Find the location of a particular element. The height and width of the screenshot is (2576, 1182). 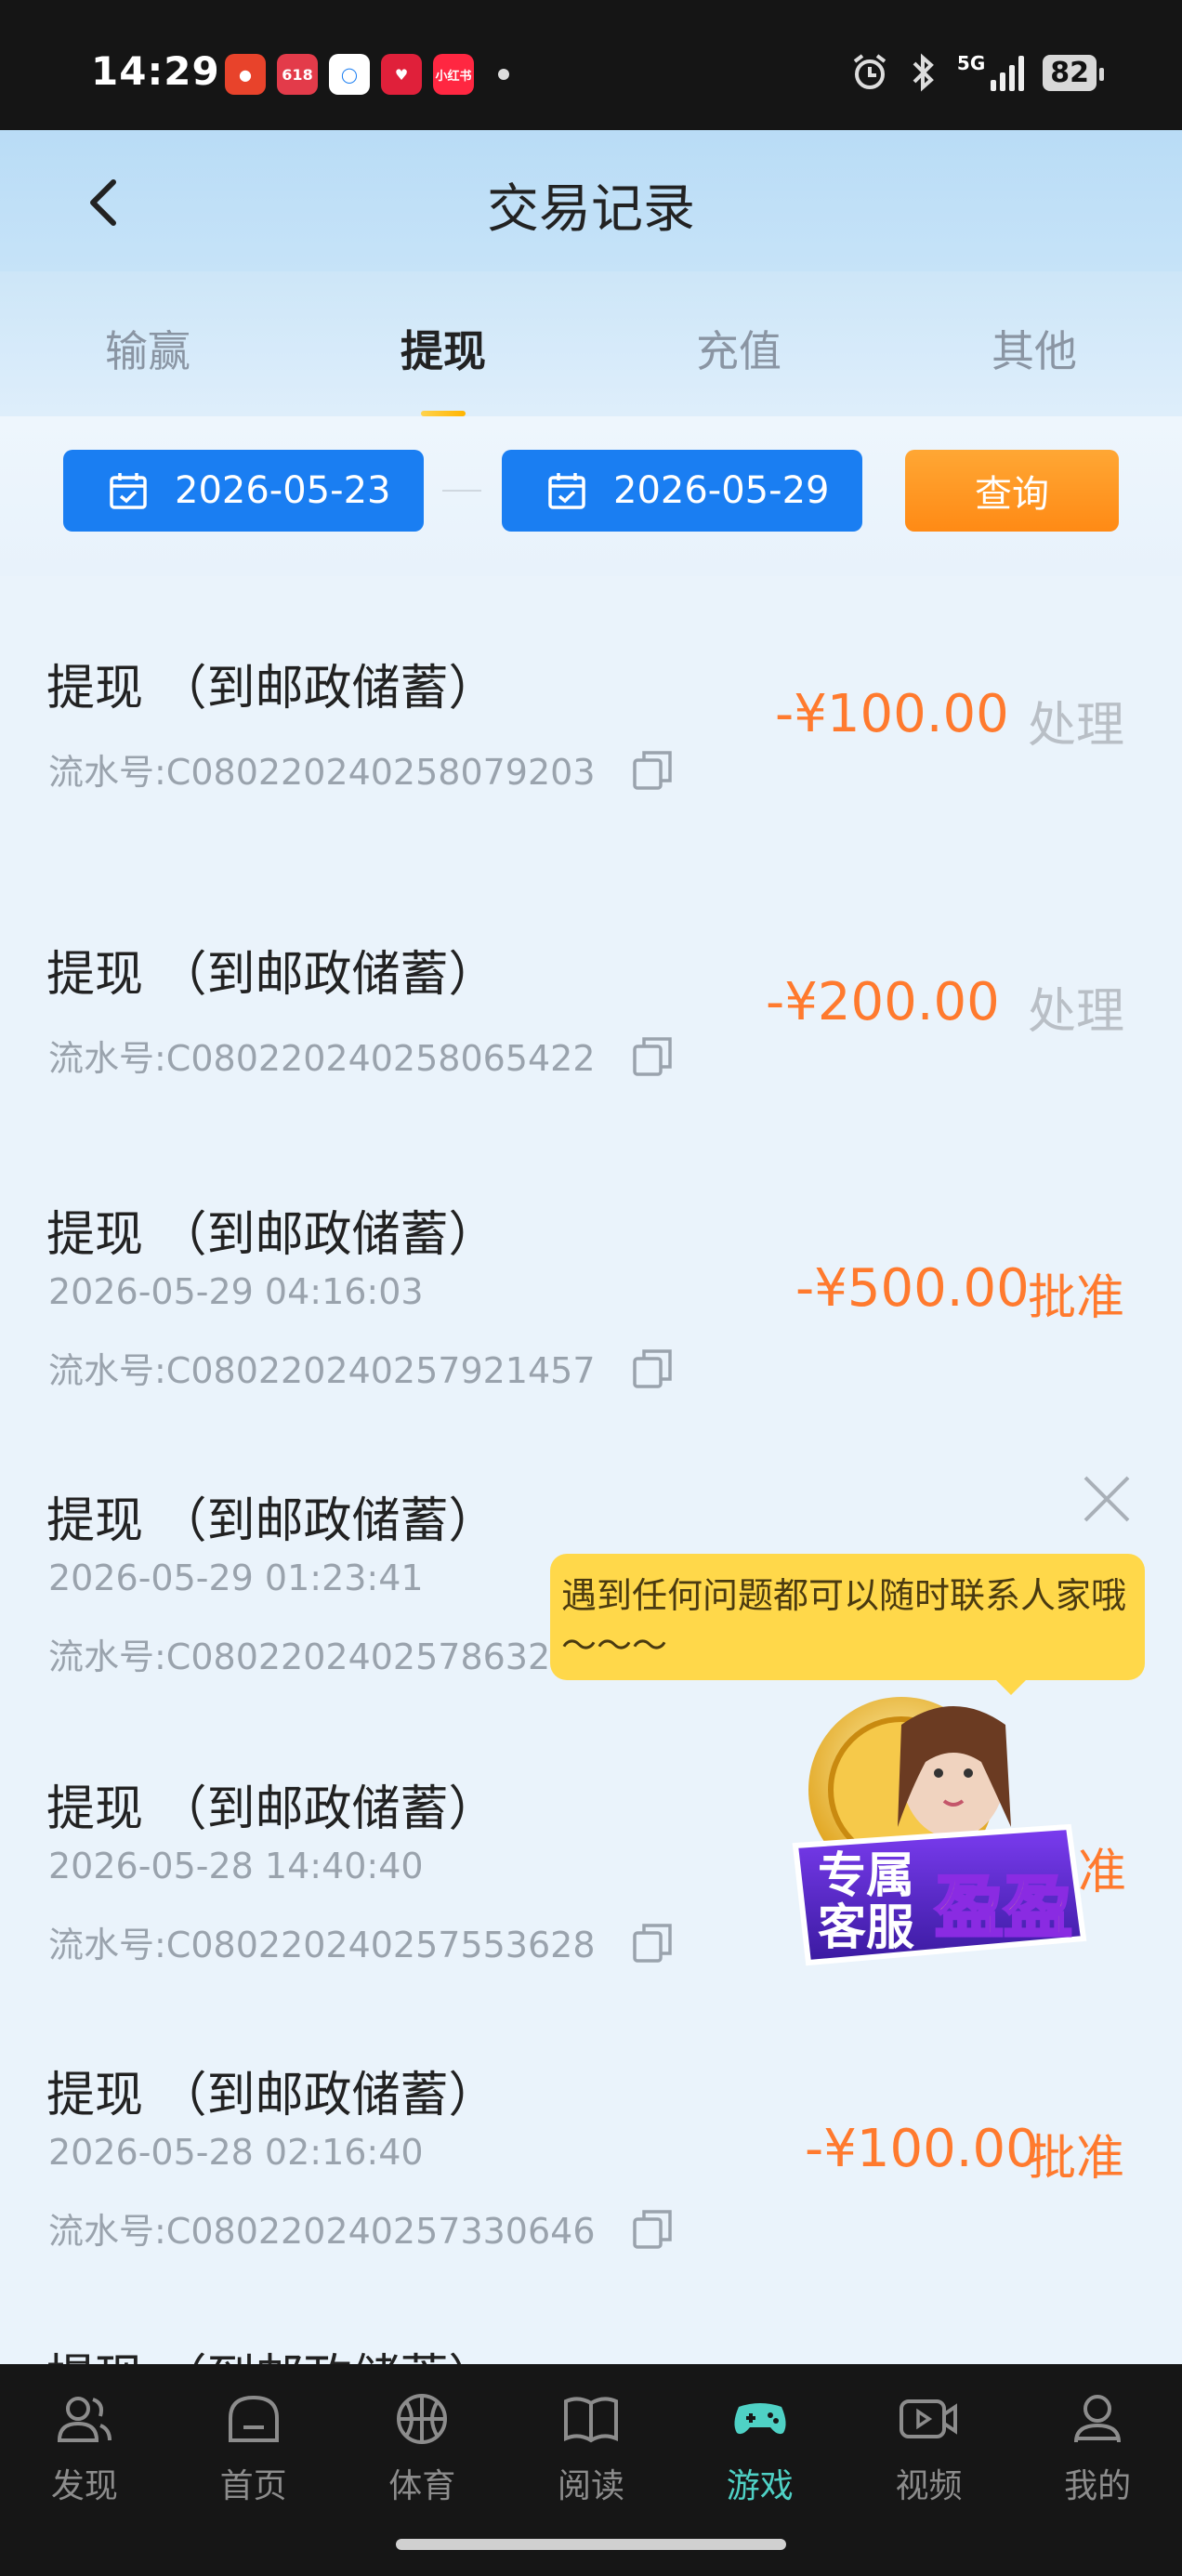

status-right: 5G 82 is located at coordinates (976, 72).